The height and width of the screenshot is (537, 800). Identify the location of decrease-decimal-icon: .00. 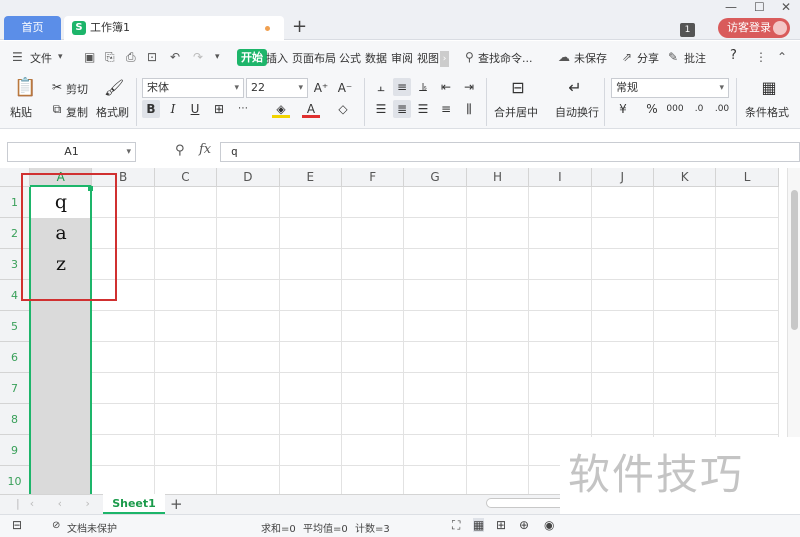
(722, 109).